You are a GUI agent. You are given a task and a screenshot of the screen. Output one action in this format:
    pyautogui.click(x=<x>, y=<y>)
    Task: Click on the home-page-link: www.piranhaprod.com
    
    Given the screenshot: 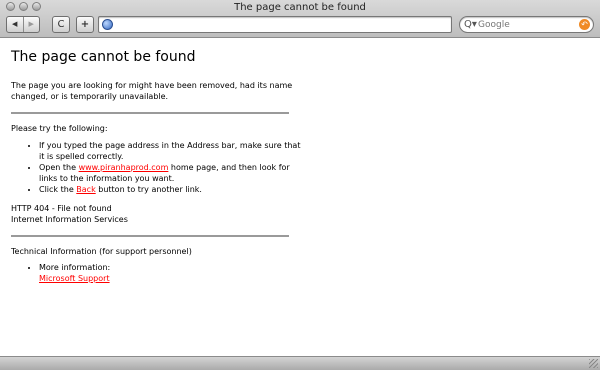 What is the action you would take?
    pyautogui.click(x=124, y=167)
    